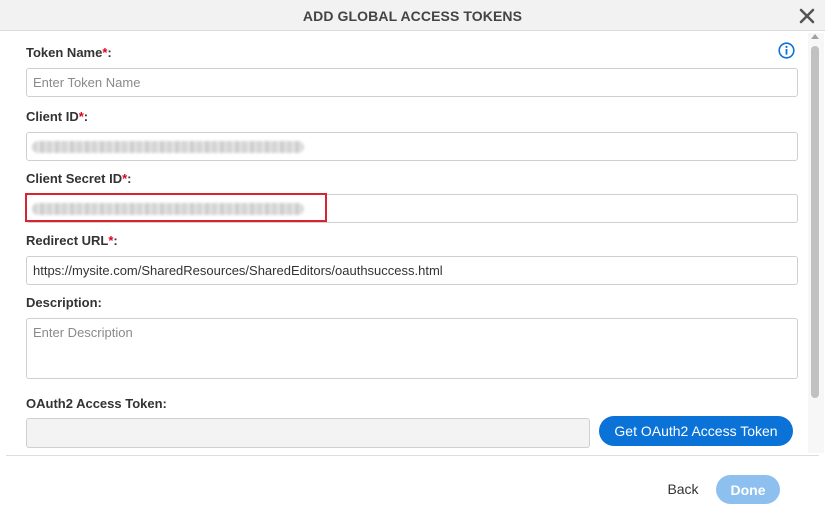 This screenshot has height=519, width=825. Describe the element at coordinates (412, 270) in the screenshot. I see `redirect-url-input` at that location.